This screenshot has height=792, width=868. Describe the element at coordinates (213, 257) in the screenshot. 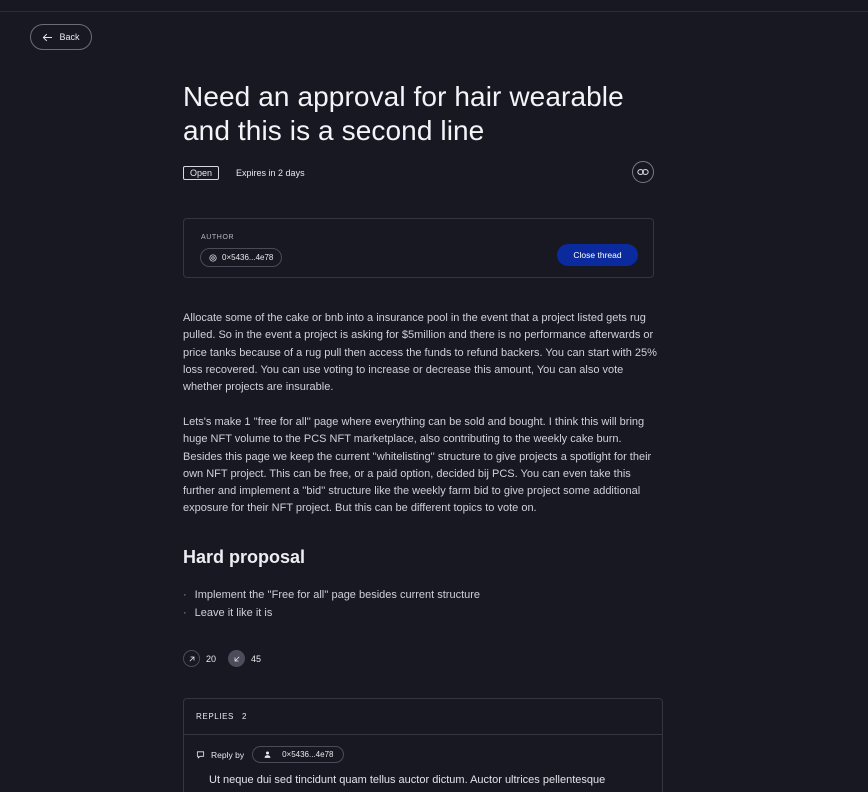

I see `at-icon` at that location.